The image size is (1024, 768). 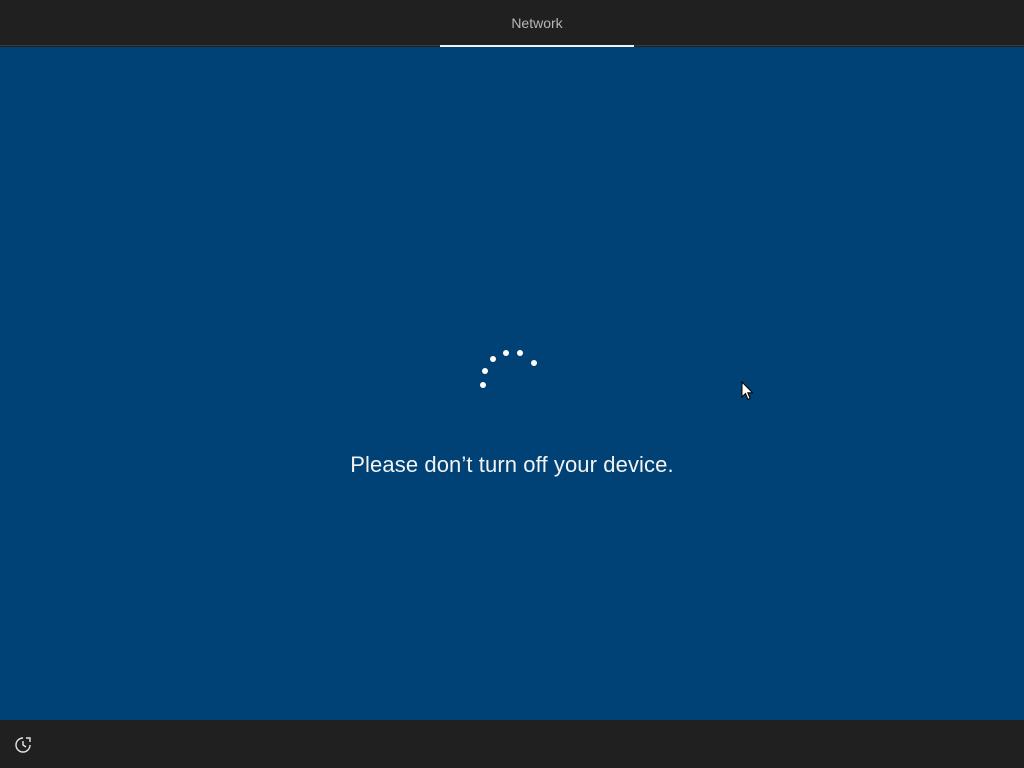 I want to click on status-message: Please don’t turn off your device., so click(x=512, y=464).